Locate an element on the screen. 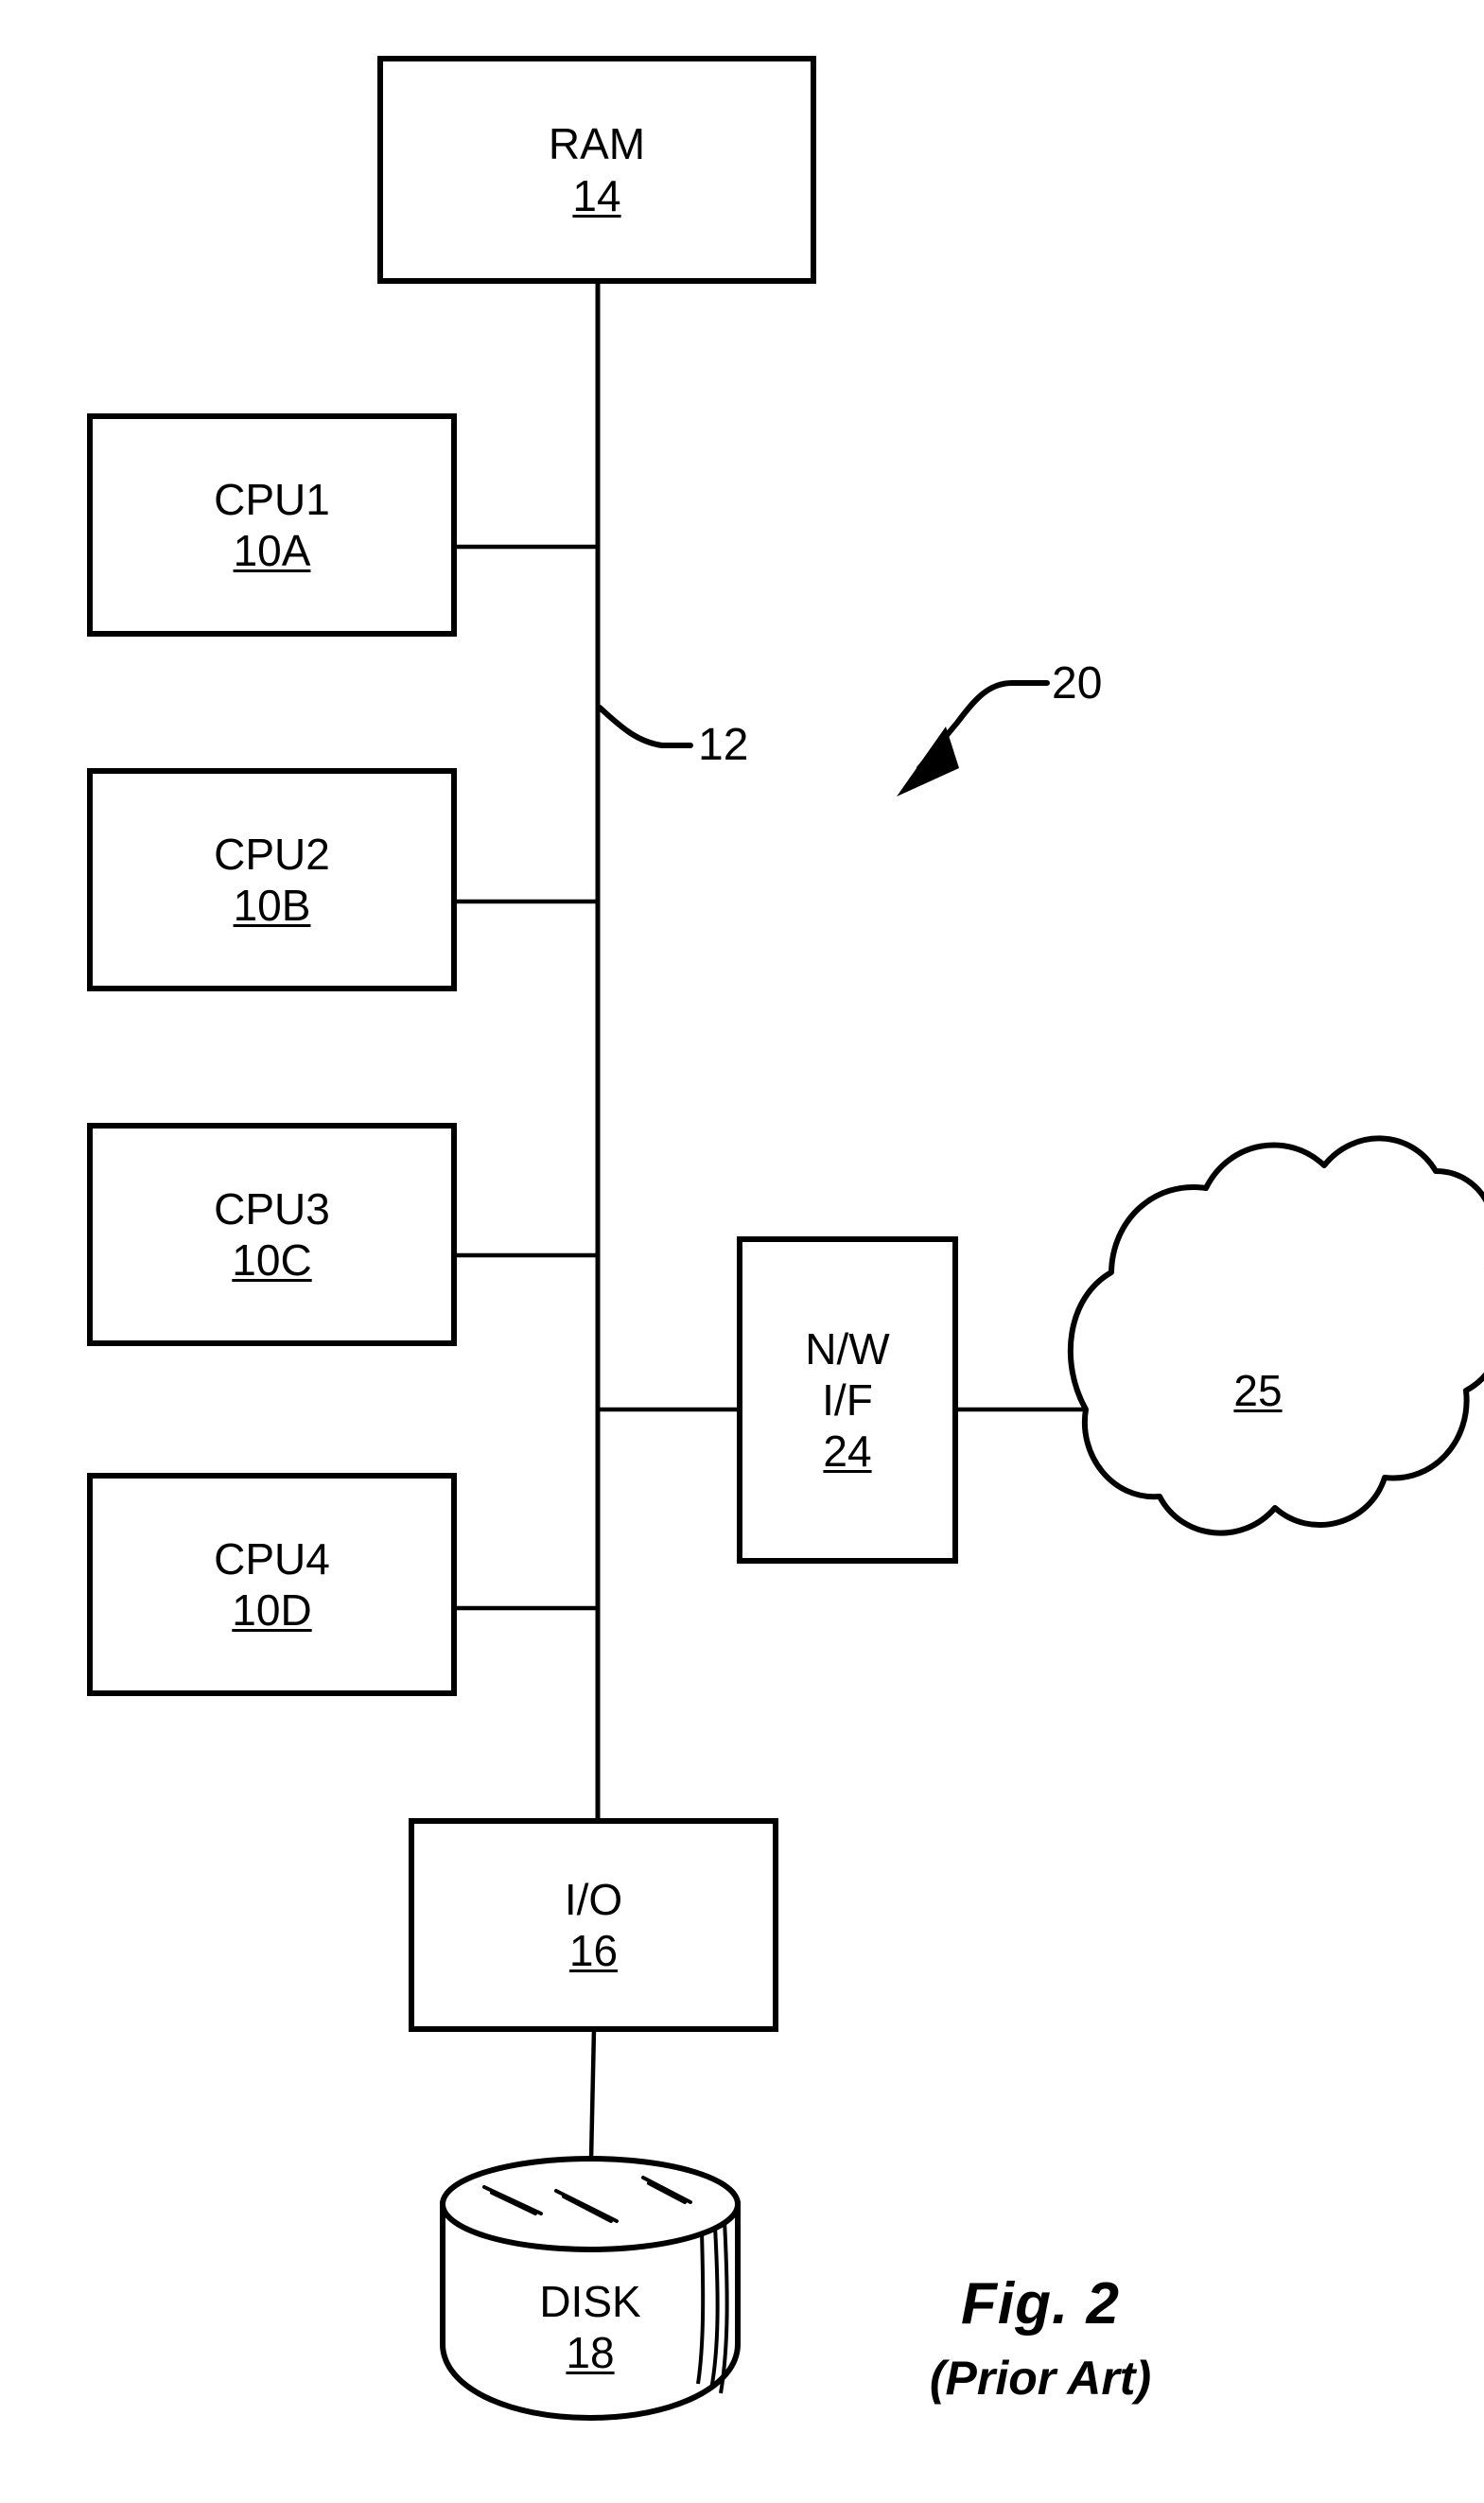 Image resolution: width=1484 pixels, height=2503 pixels. cpu3-ref: 10C is located at coordinates (272, 1260).